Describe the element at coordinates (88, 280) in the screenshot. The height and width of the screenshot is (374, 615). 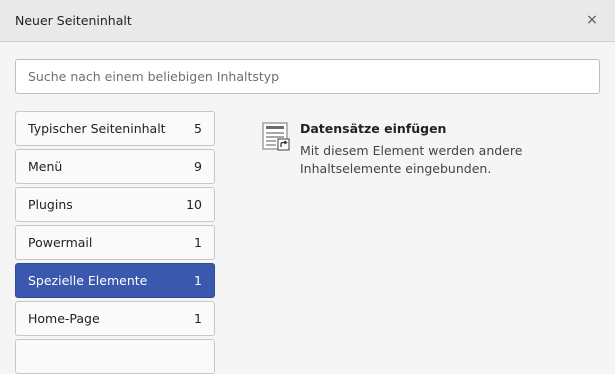
I see `category-label: Spezielle Elemente` at that location.